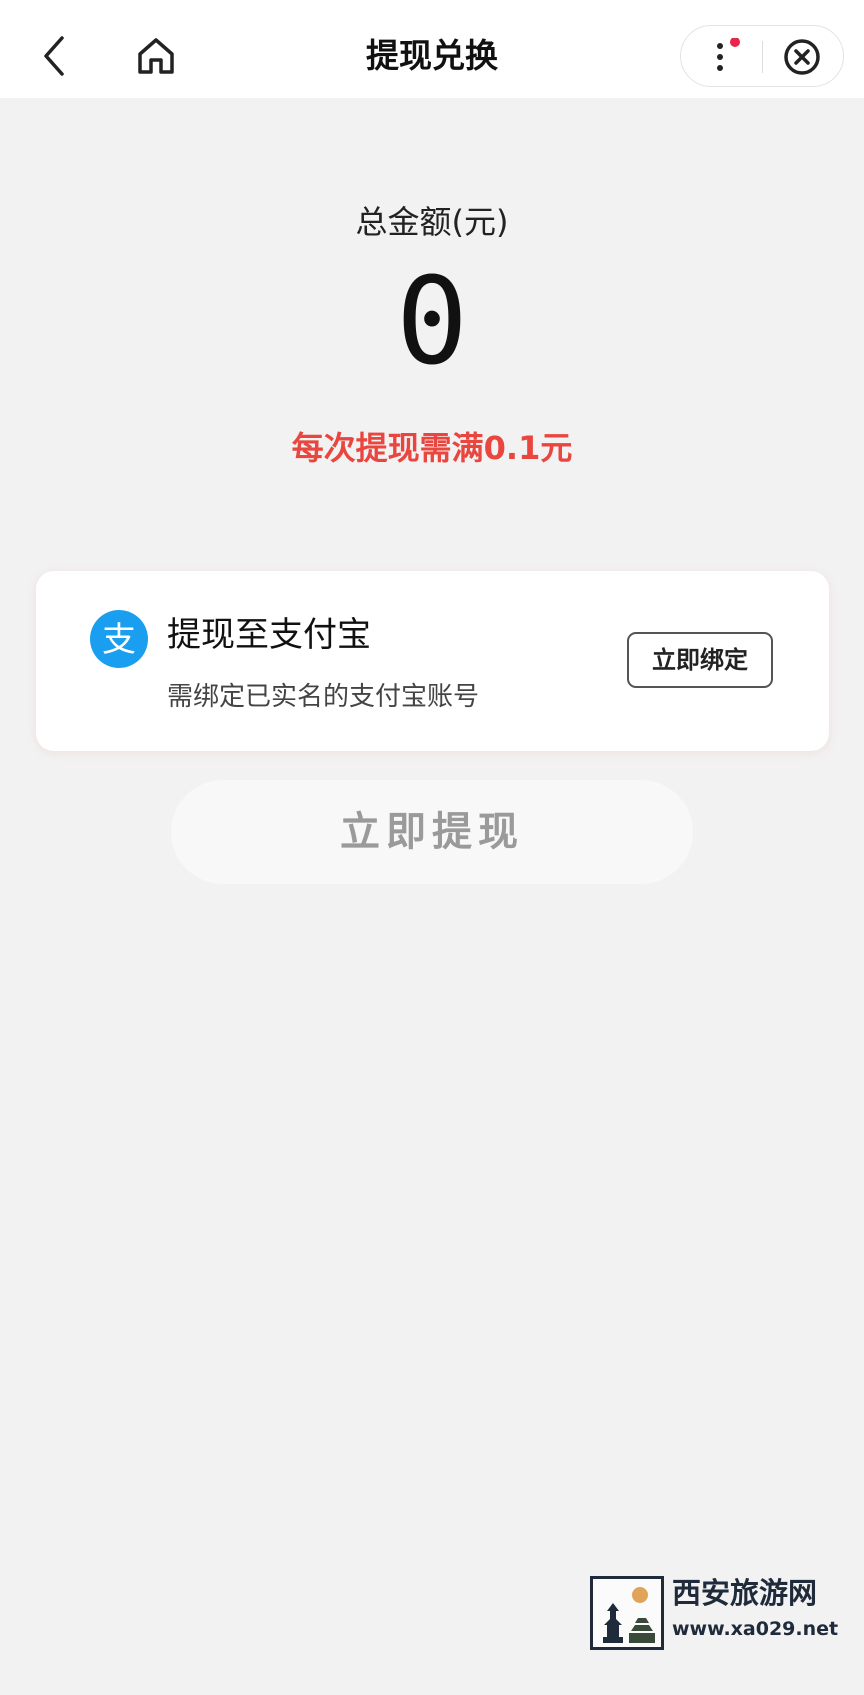 This screenshot has width=864, height=1695. I want to click on alipay-payout-card: 支 提现至支付宝 需绑定已实名的支付宝账号 立即绑定, so click(432, 661).